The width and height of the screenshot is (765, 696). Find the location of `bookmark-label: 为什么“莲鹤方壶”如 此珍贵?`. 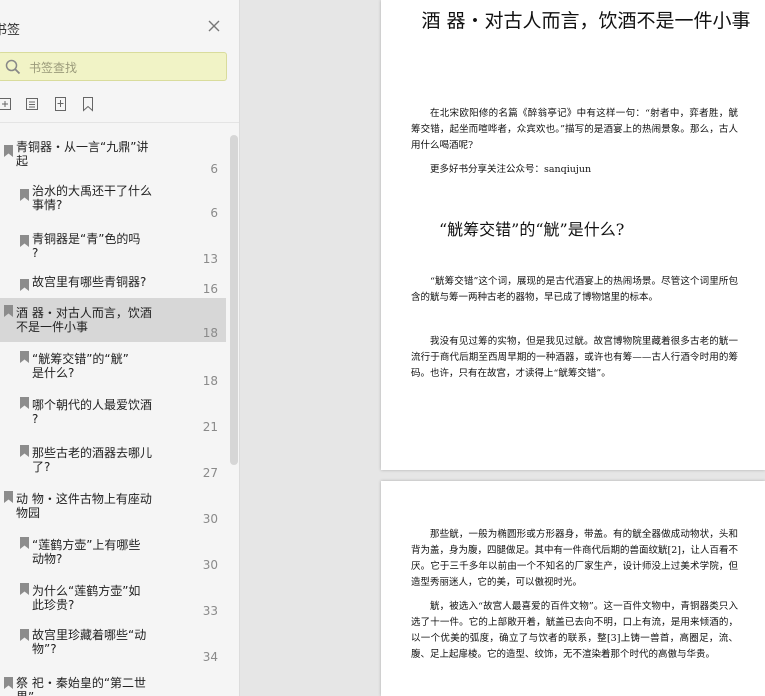

bookmark-label: 为什么“莲鹤方壶”如 此珍贵? is located at coordinates (86, 598).